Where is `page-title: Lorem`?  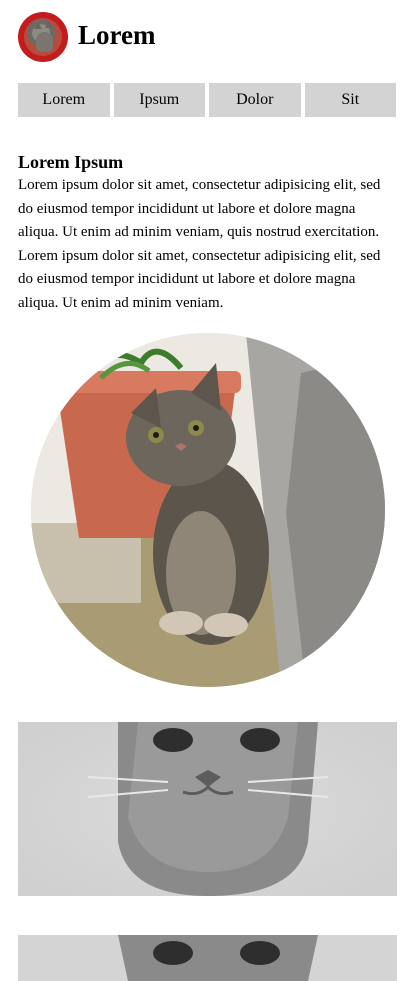 page-title: Lorem is located at coordinates (117, 35).